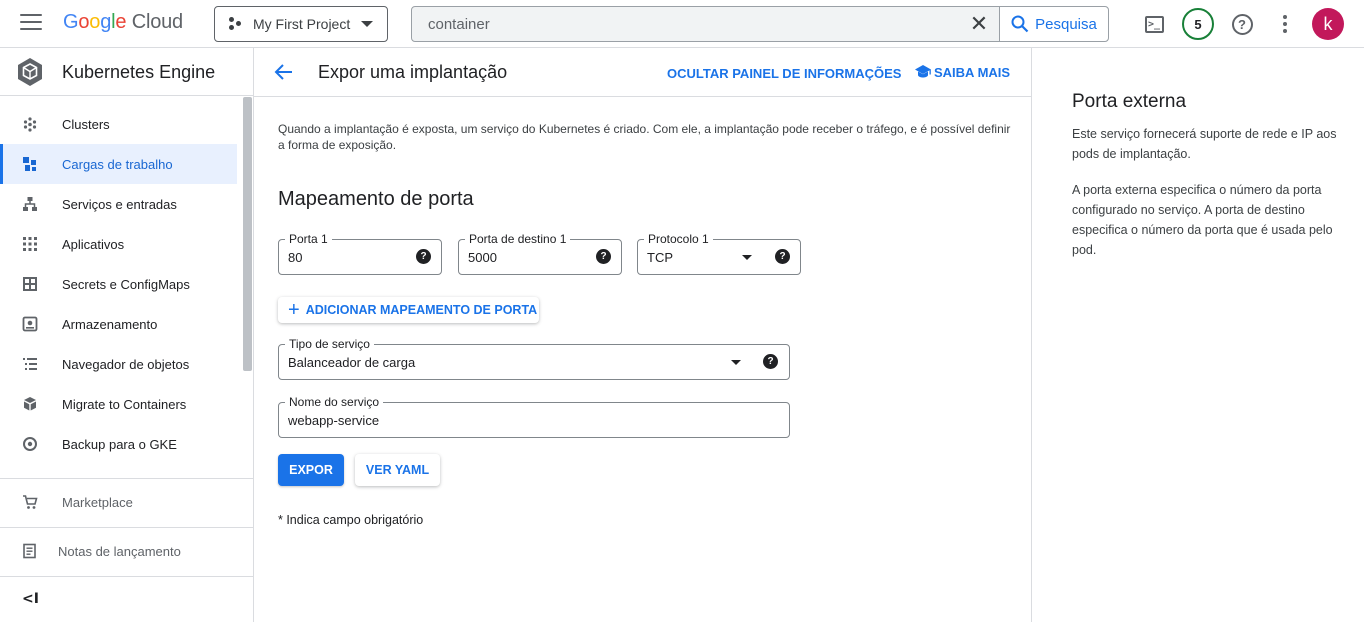 The width and height of the screenshot is (1364, 622). Describe the element at coordinates (110, 324) in the screenshot. I see `sidebar-item-label: Armazenamento` at that location.